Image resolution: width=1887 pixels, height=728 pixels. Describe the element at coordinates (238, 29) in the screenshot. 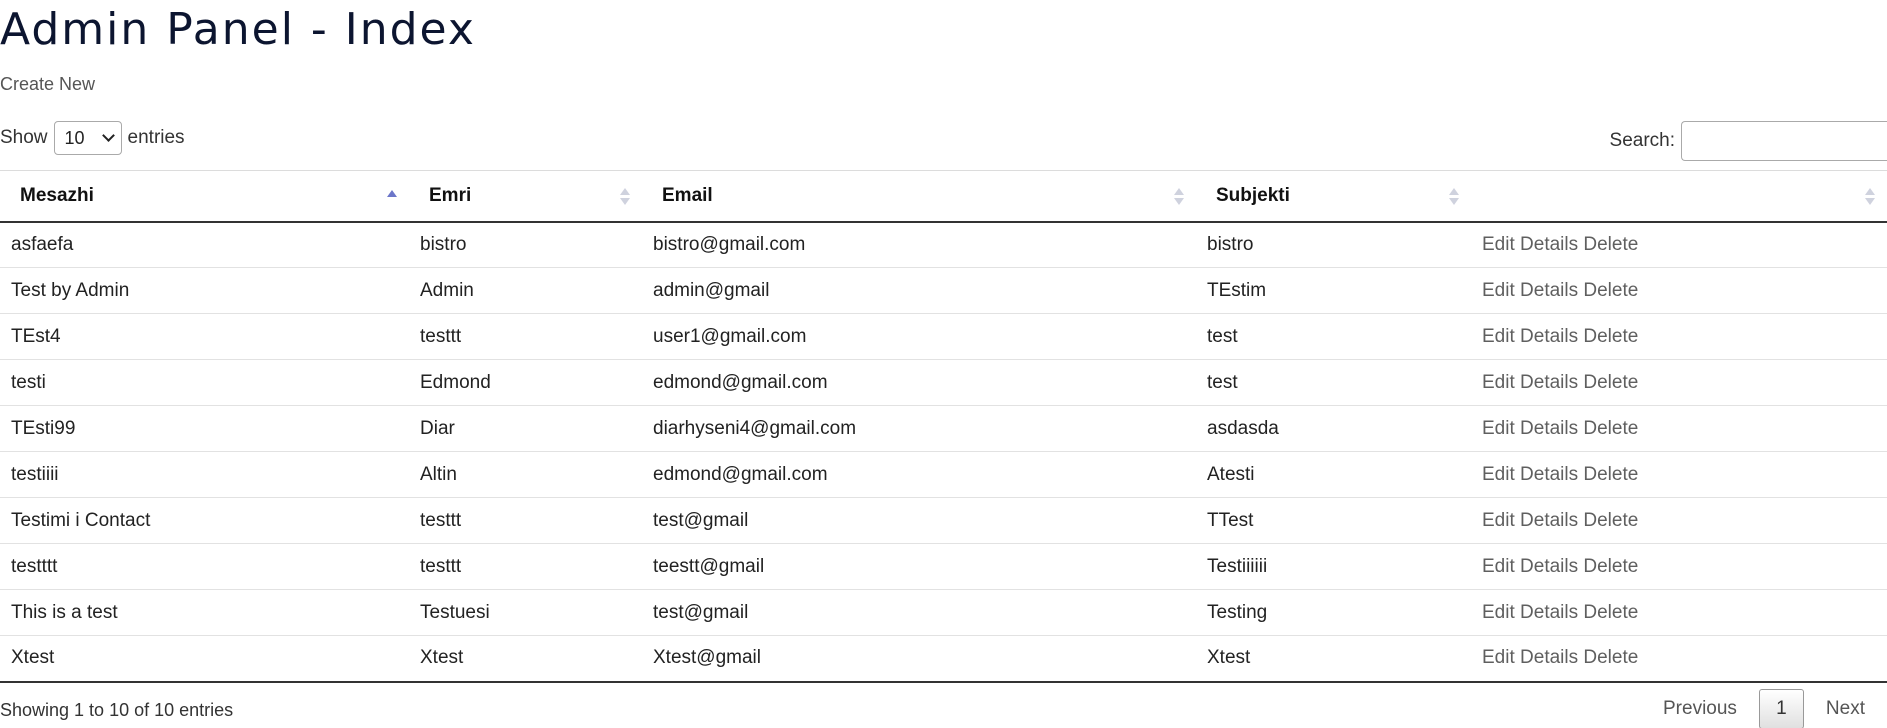

I see `page-title: Admin Panel - Index` at that location.